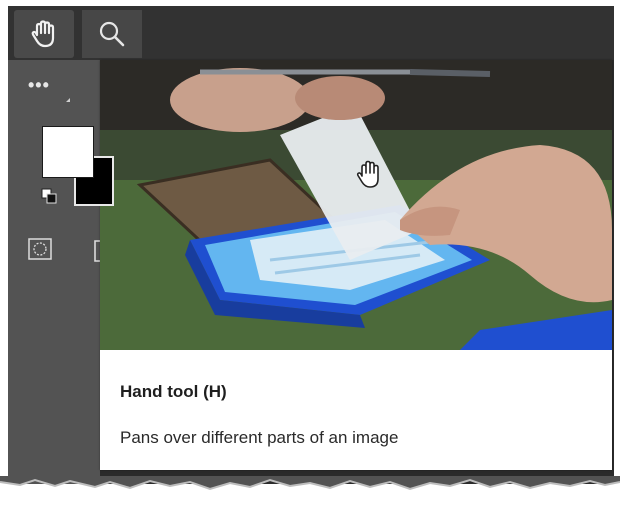  What do you see at coordinates (173, 391) in the screenshot?
I see `tooltip-title: Hand tool (H)` at bounding box center [173, 391].